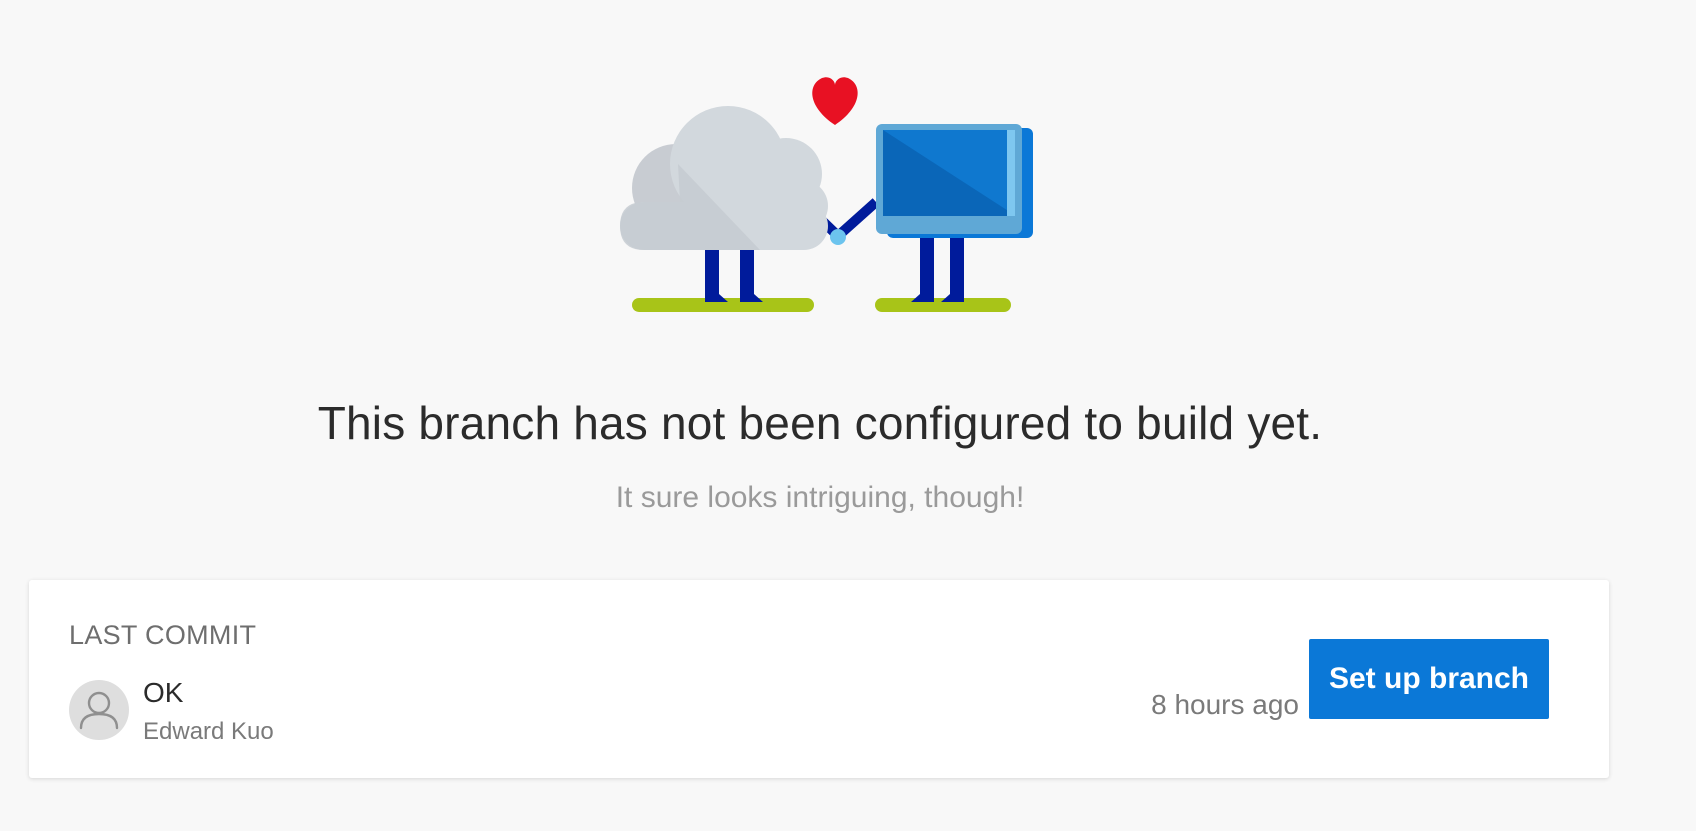  I want to click on heart-icon, so click(835, 101).